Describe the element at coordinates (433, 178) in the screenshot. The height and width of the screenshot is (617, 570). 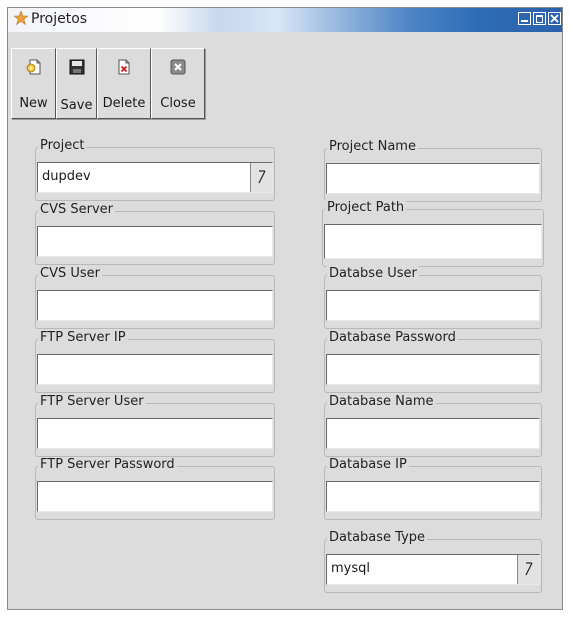
I see `project-name-input` at that location.